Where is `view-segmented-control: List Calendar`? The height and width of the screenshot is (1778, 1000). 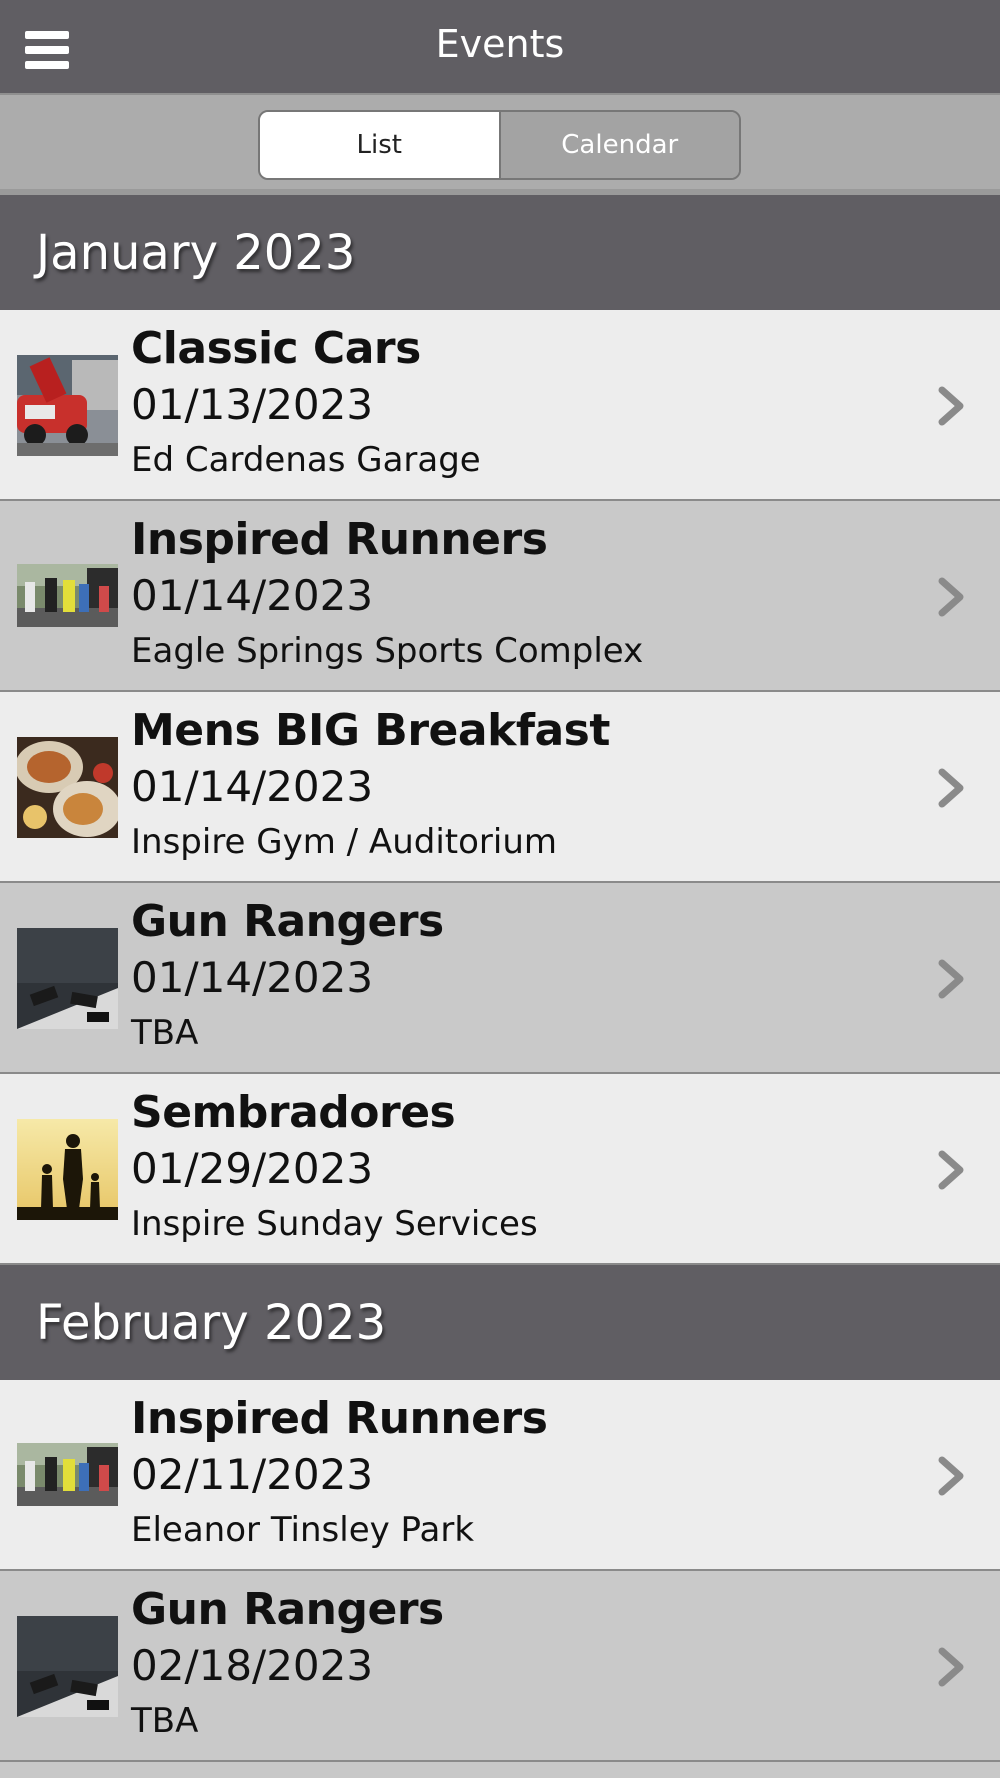
view-segmented-control: List Calendar is located at coordinates (499, 145).